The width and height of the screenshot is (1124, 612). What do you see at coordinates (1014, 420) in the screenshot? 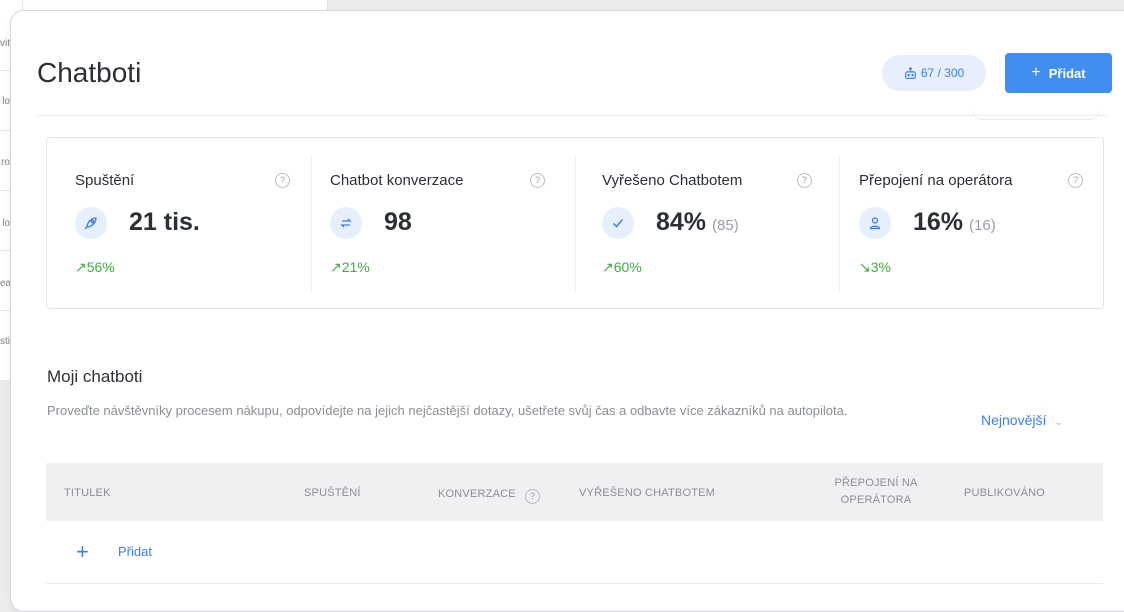
I see `sort-dropdown-label: Nejnovější` at bounding box center [1014, 420].